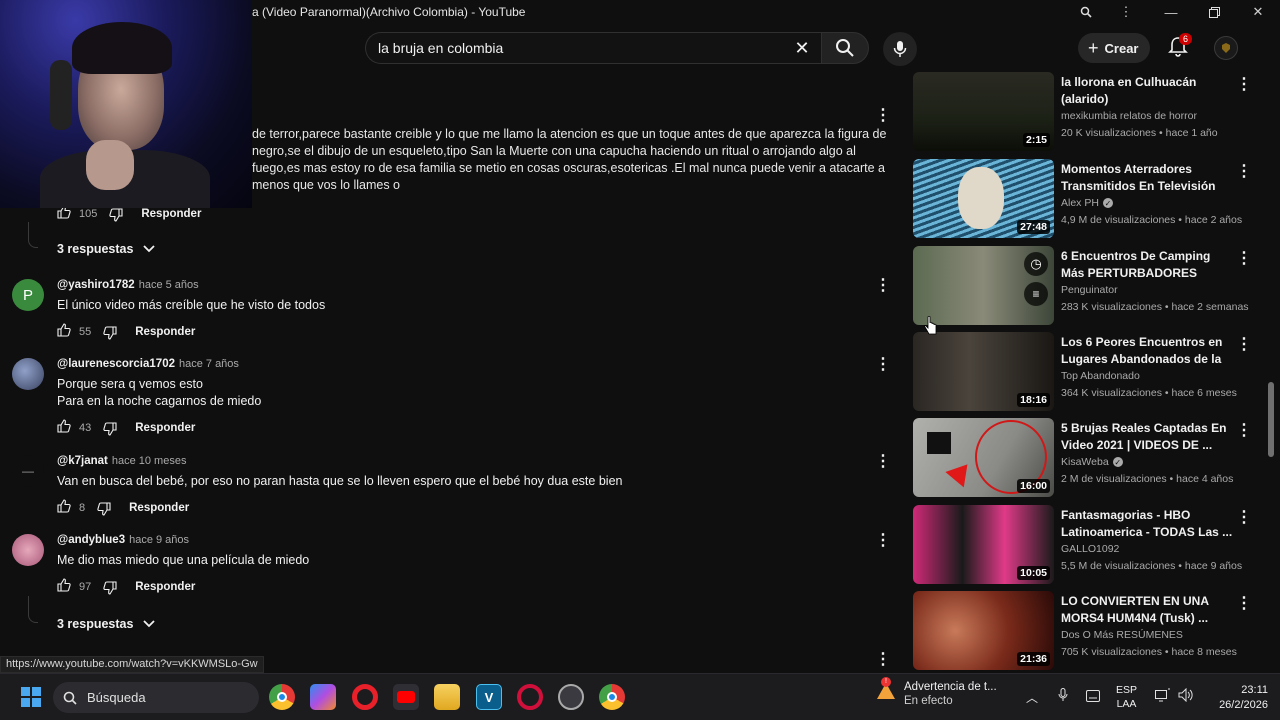 The width and height of the screenshot is (1280, 720). What do you see at coordinates (983, 285) in the screenshot?
I see `video-thumbnail: ◷ ≡` at bounding box center [983, 285].